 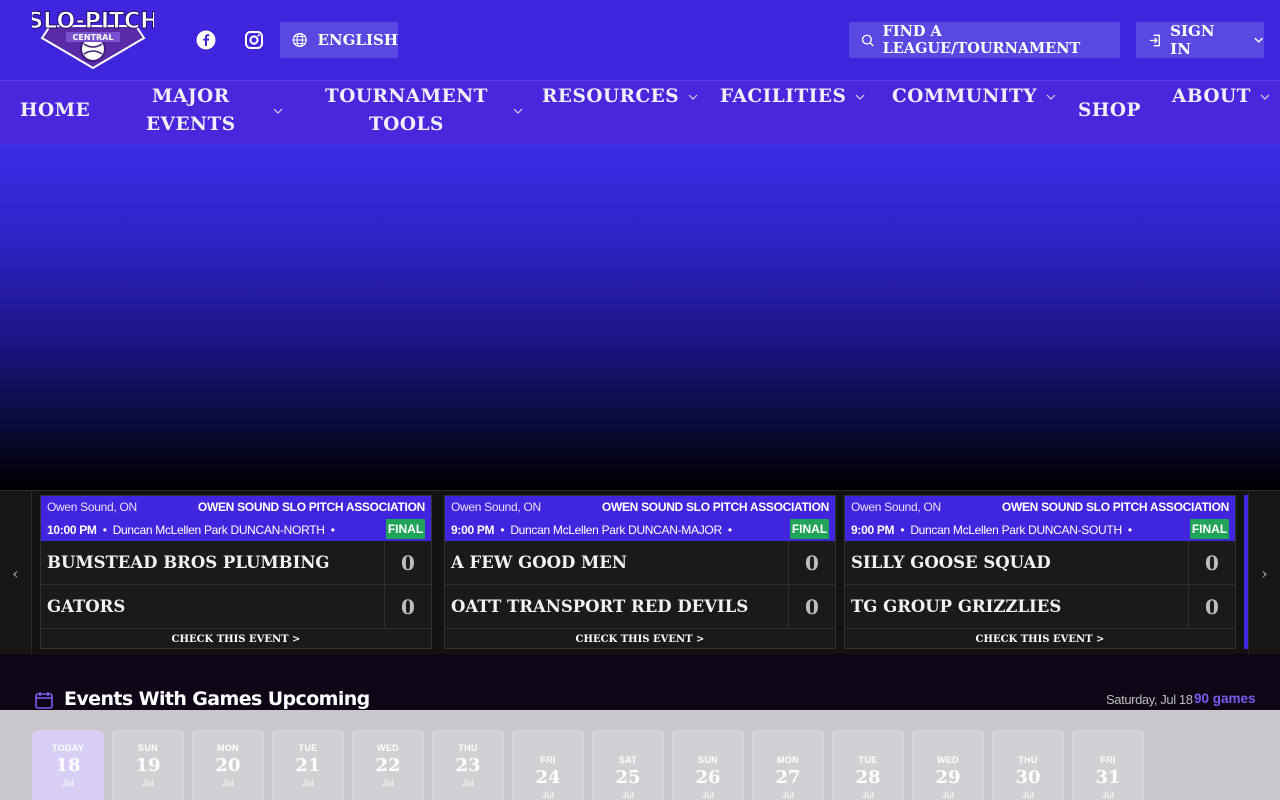 I want to click on day-tab: FRI 24 Jul, so click(x=548, y=765).